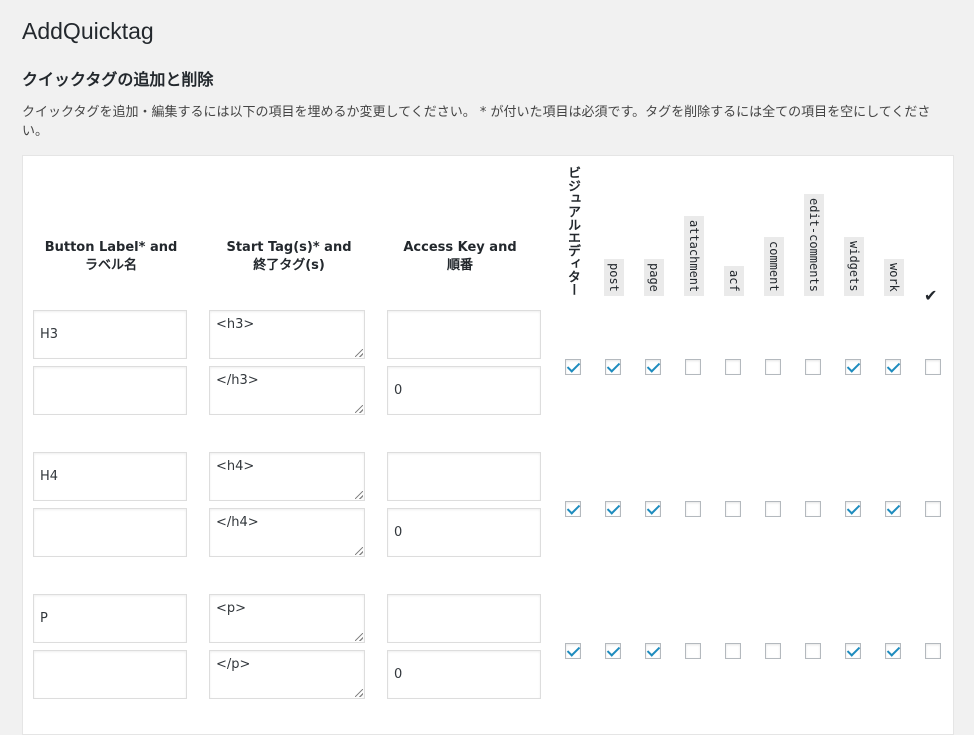 The image size is (974, 735). What do you see at coordinates (736, 226) in the screenshot?
I see `column-header-4: acf` at bounding box center [736, 226].